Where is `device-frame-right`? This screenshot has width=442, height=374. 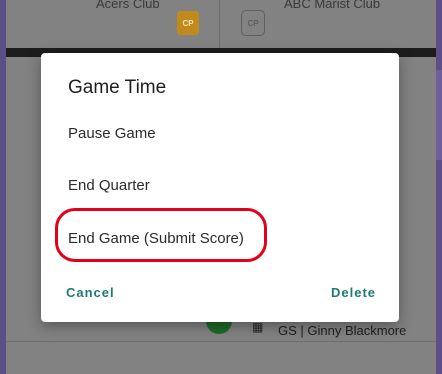
device-frame-right is located at coordinates (439, 187).